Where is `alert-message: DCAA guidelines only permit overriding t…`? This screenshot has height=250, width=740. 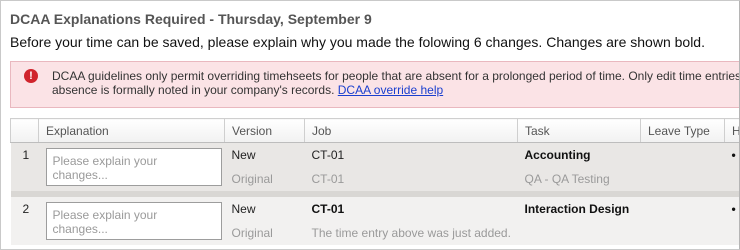
alert-message: DCAA guidelines only permit overriding t… is located at coordinates (396, 83).